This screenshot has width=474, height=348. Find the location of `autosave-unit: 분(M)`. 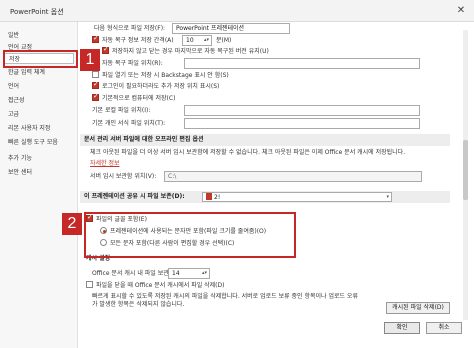

autosave-unit: 분(M) is located at coordinates (224, 40).